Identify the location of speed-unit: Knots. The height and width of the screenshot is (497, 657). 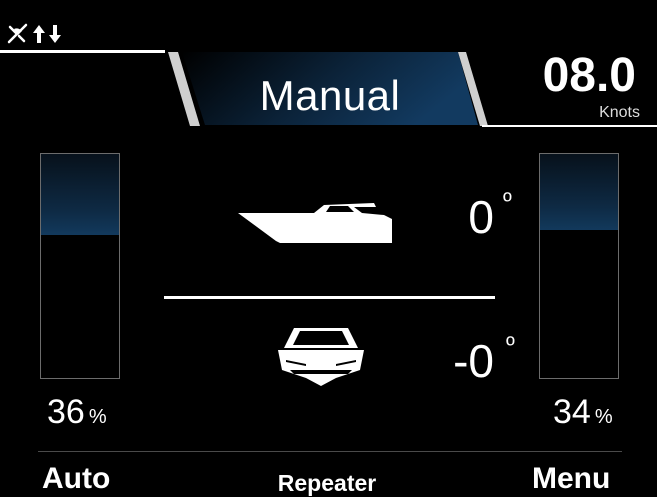
(619, 112).